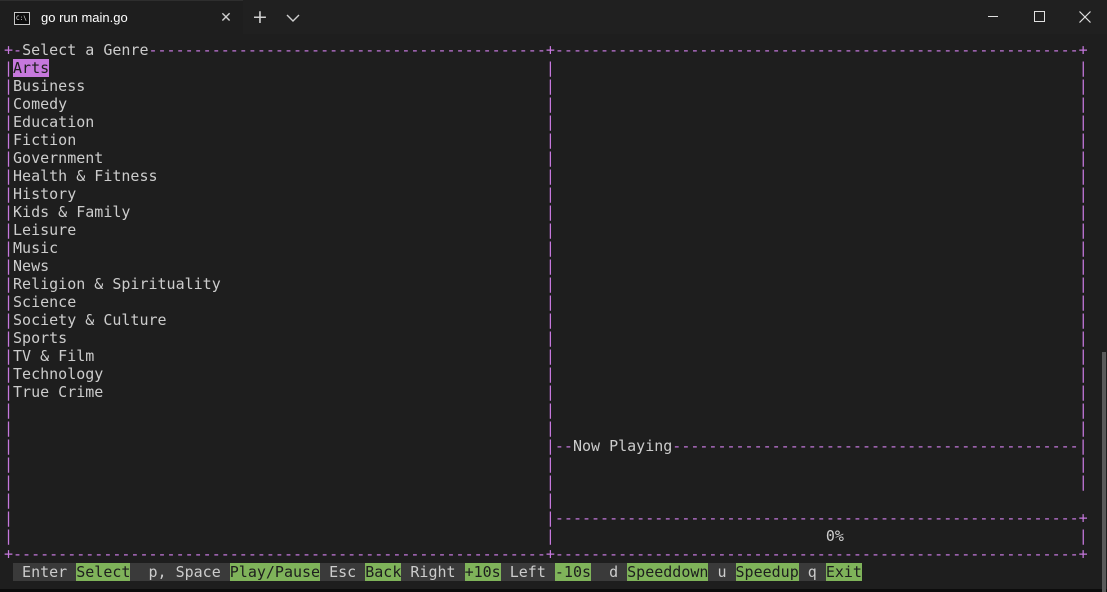  Describe the element at coordinates (993, 17) in the screenshot. I see `minimize-button` at that location.